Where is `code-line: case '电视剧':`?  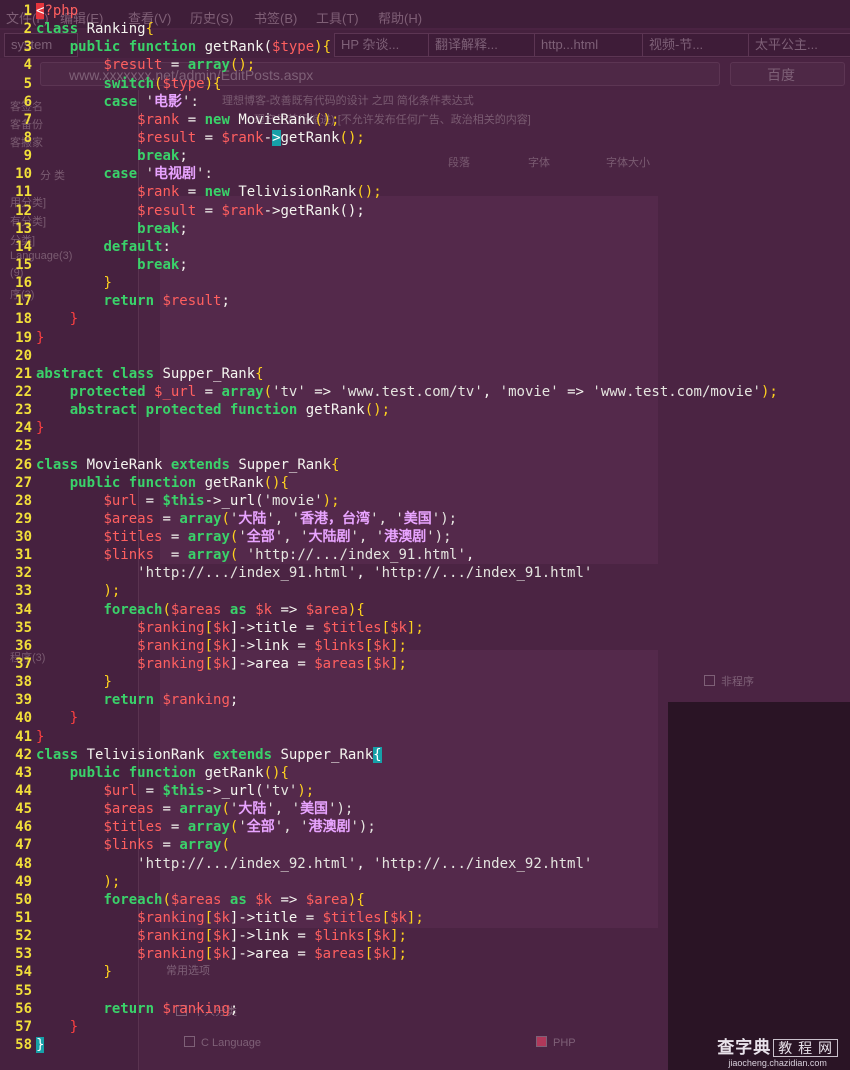 code-line: case '电视剧': is located at coordinates (124, 174).